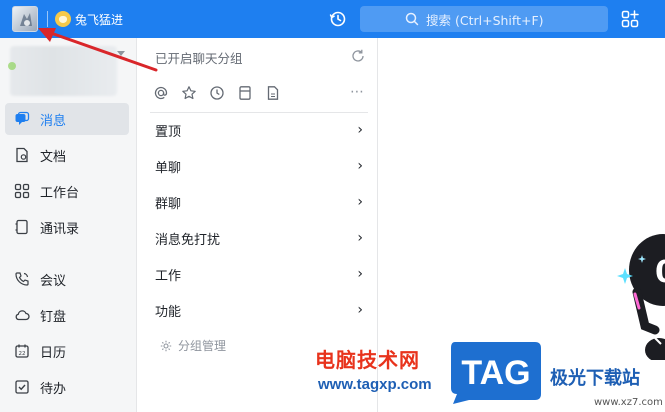 The width and height of the screenshot is (665, 412). What do you see at coordinates (60, 229) in the screenshot?
I see `nav-label: 通讯录` at bounding box center [60, 229].